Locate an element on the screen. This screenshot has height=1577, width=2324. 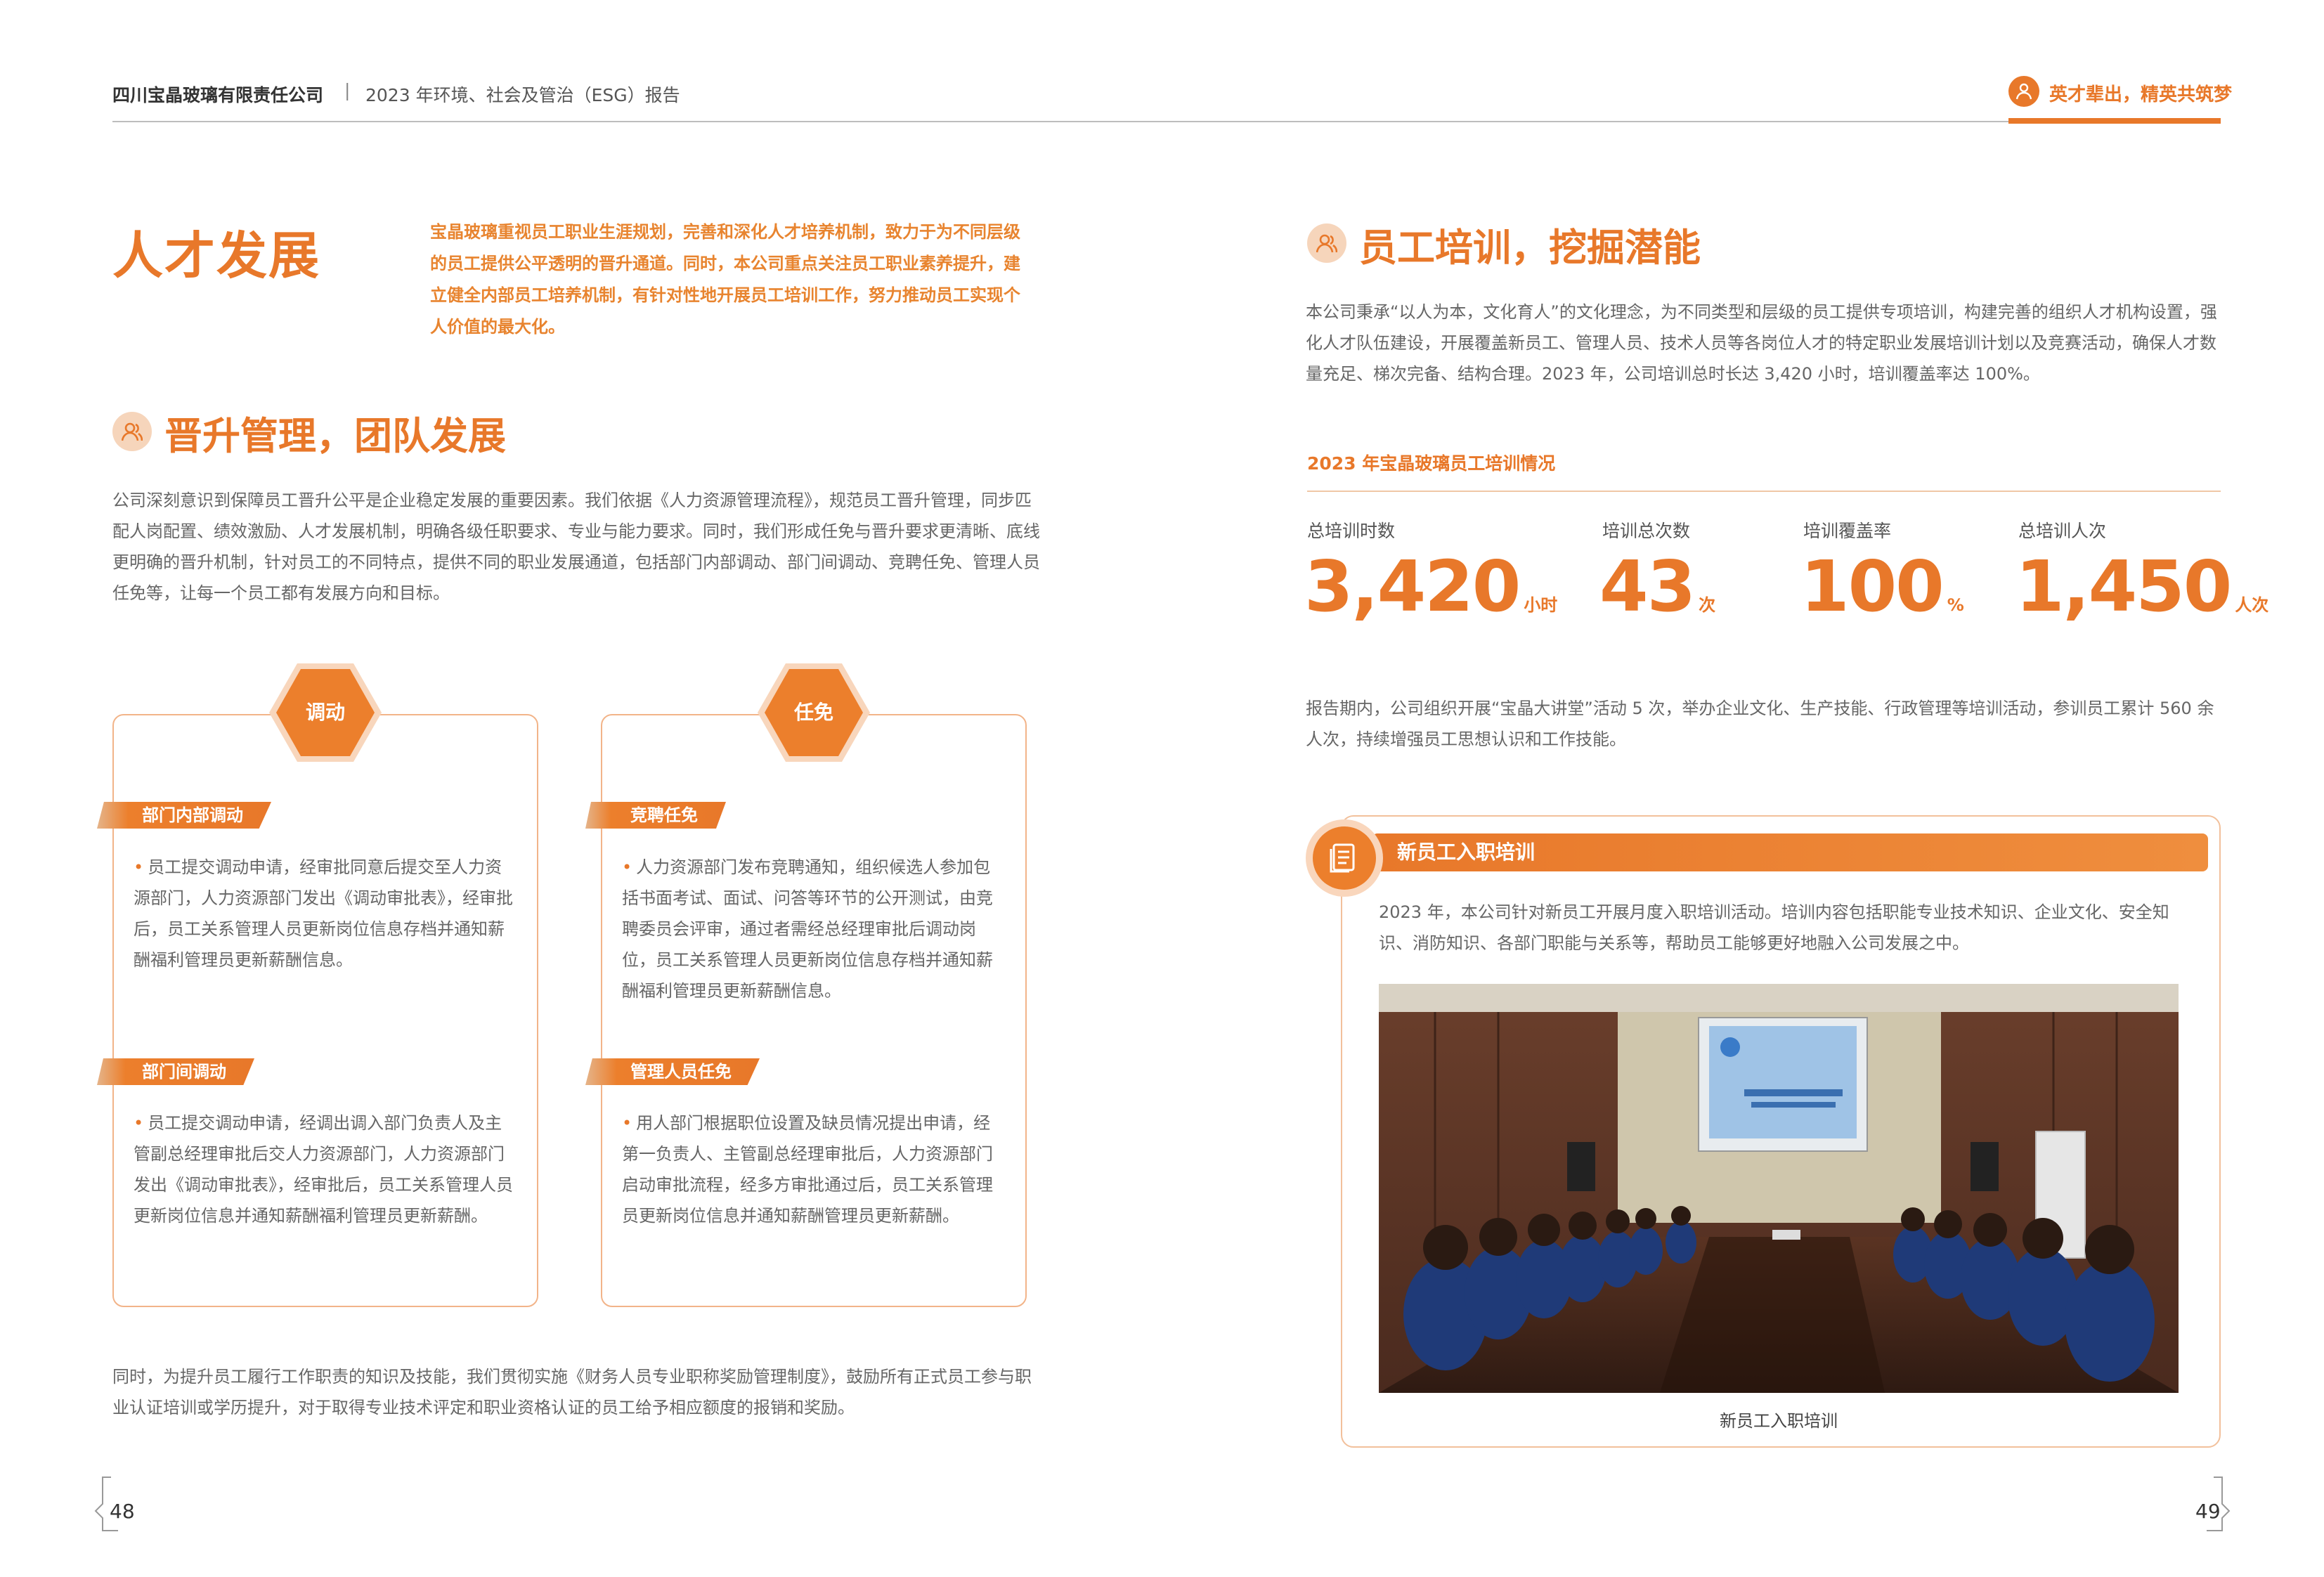
section-title-training: 员工培训，挖掘潜能 is located at coordinates (1530, 248).